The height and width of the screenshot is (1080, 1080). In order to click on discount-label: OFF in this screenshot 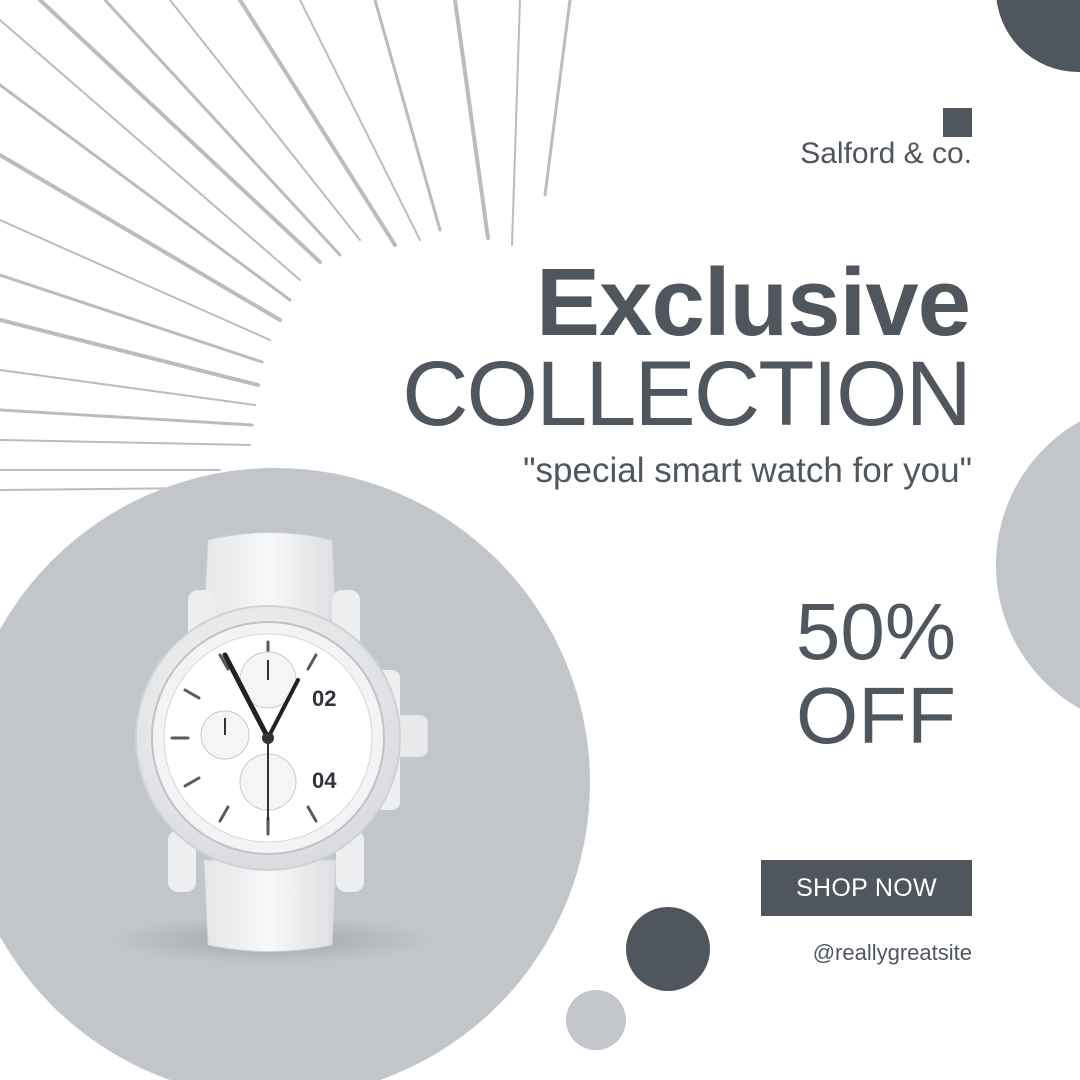, I will do `click(876, 715)`.